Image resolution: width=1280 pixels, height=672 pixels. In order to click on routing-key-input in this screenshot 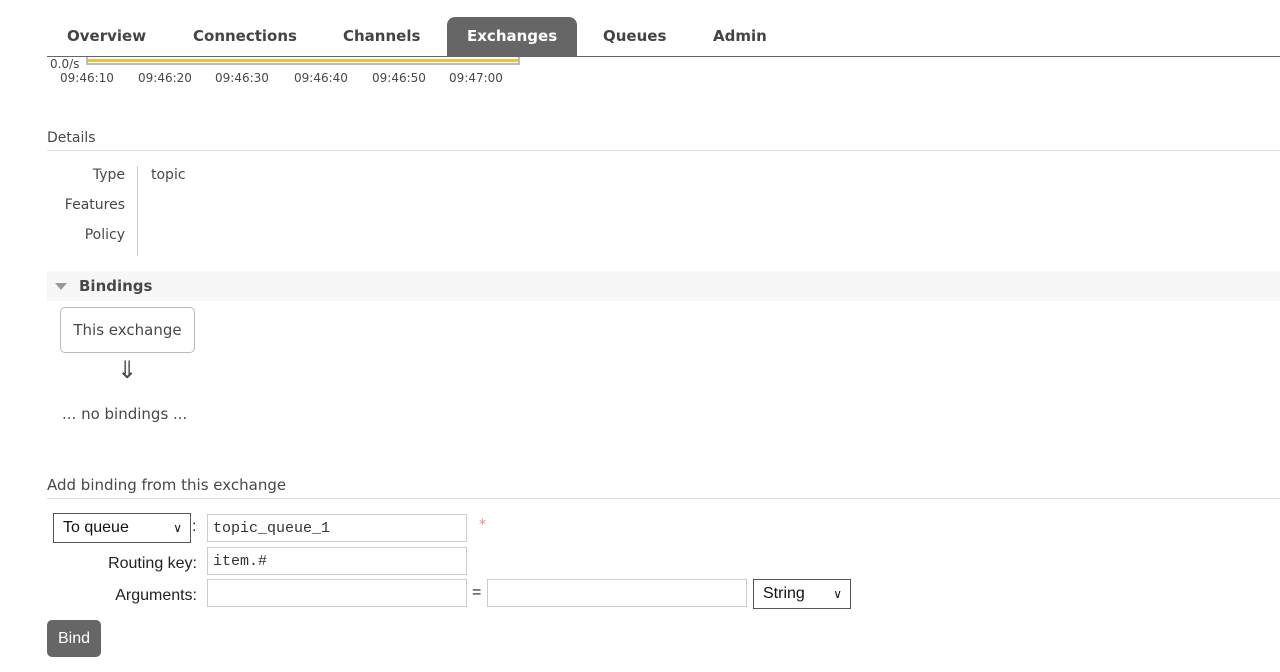, I will do `click(337, 561)`.